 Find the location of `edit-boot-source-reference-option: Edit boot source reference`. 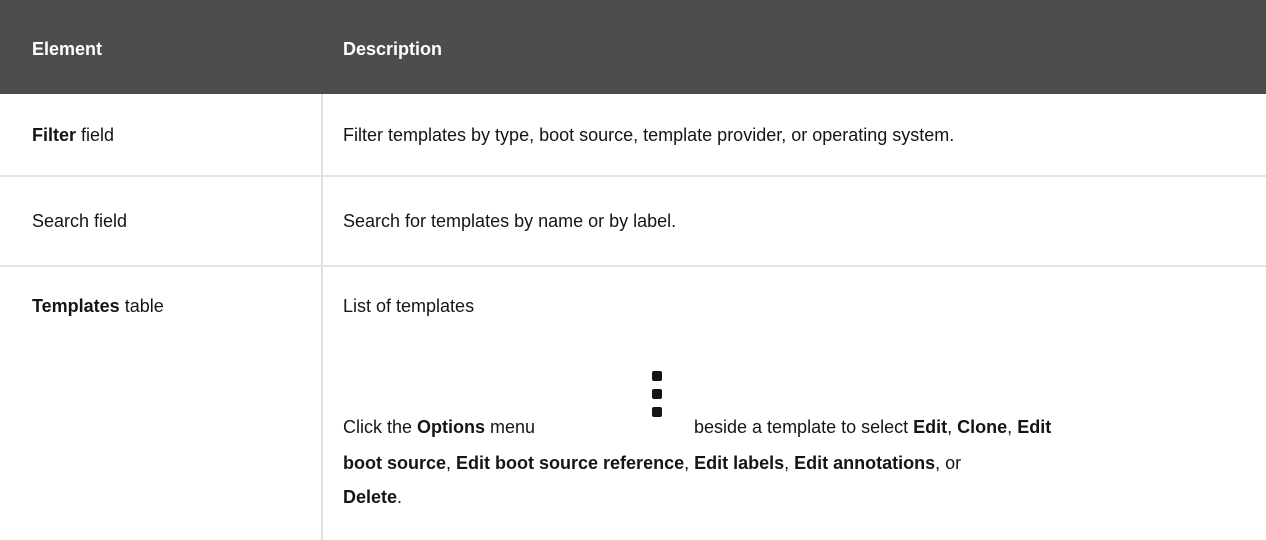

edit-boot-source-reference-option: Edit boot source reference is located at coordinates (570, 463).